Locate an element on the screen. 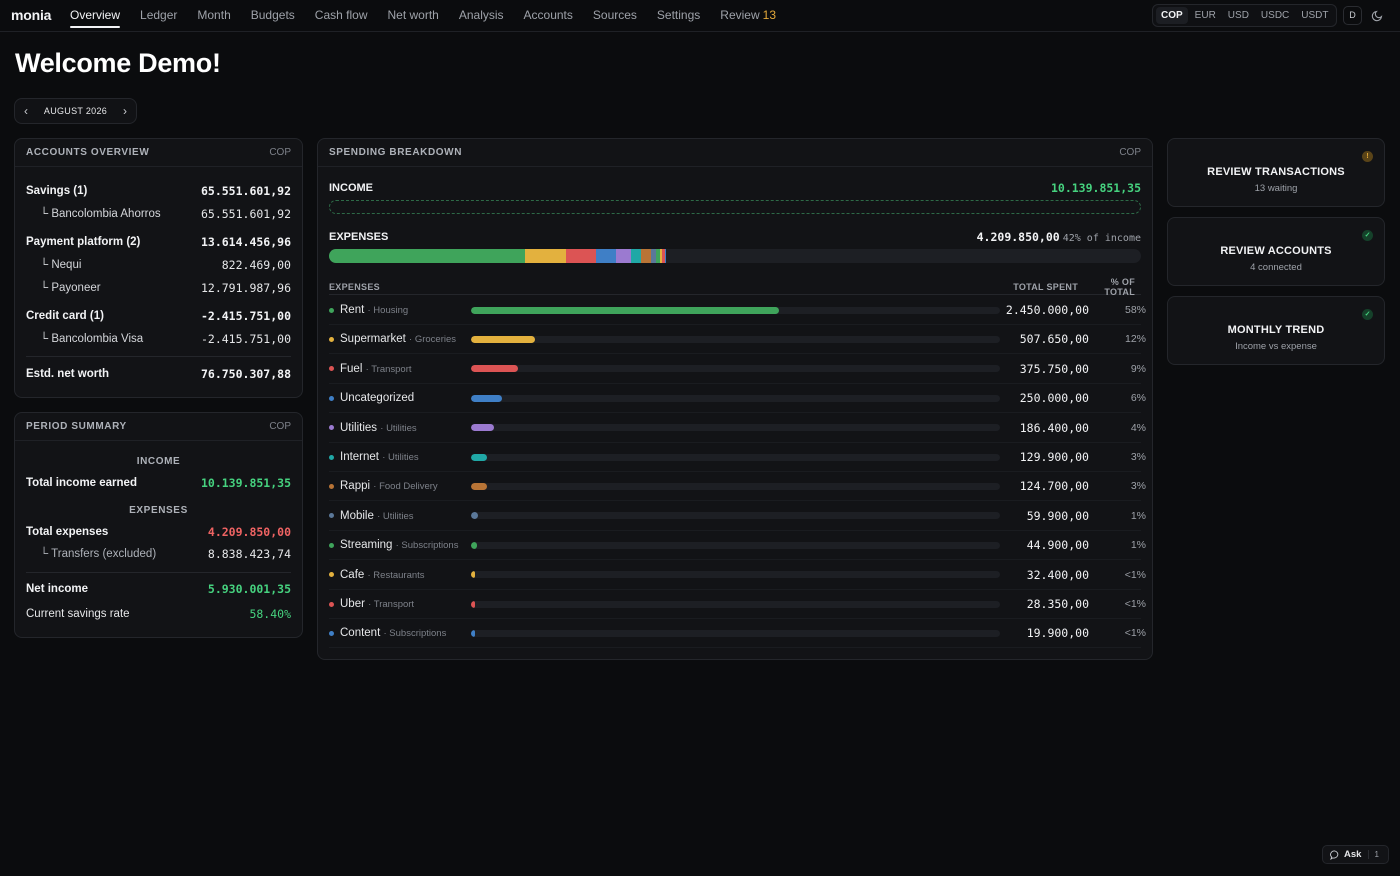 The width and height of the screenshot is (1400, 876). expense-amount: 59.900,00 is located at coordinates (1057, 515).